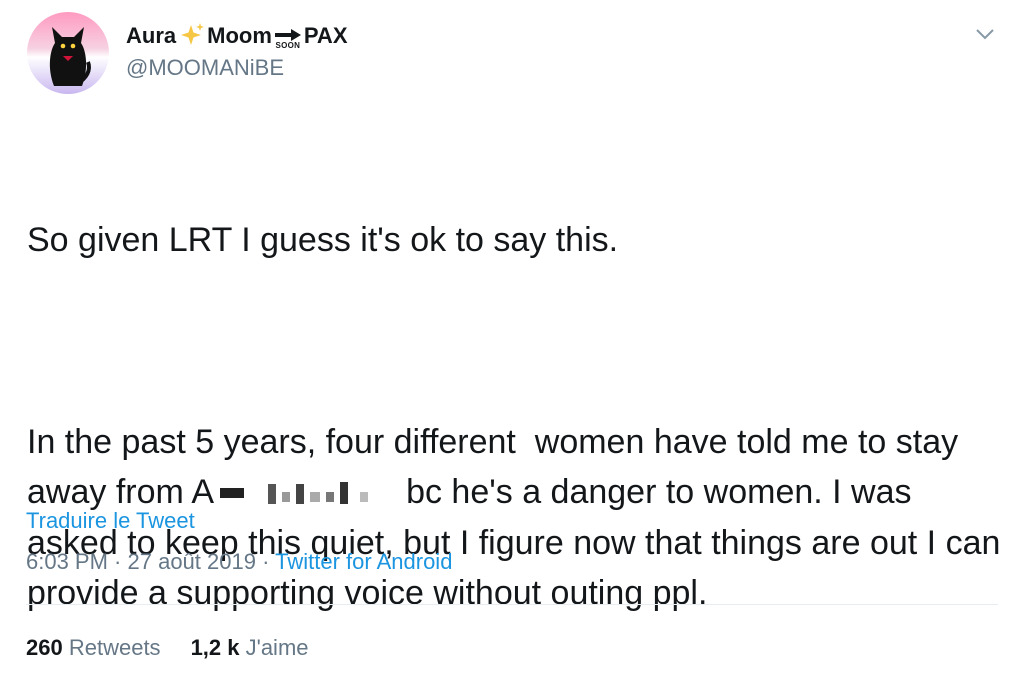 The height and width of the screenshot is (679, 1024). I want to click on retweets-count: 260, so click(44, 647).